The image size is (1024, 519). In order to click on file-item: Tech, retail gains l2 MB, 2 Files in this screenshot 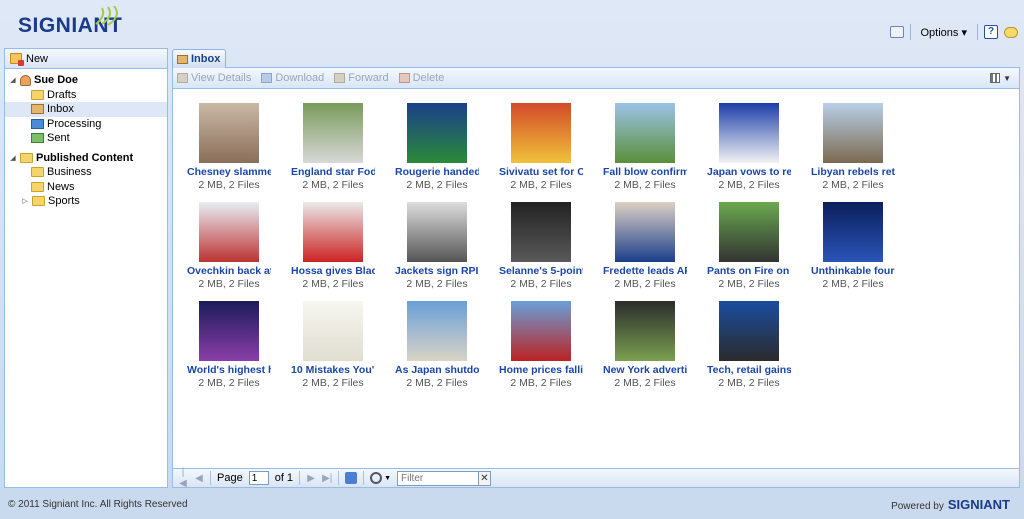, I will do `click(749, 345)`.